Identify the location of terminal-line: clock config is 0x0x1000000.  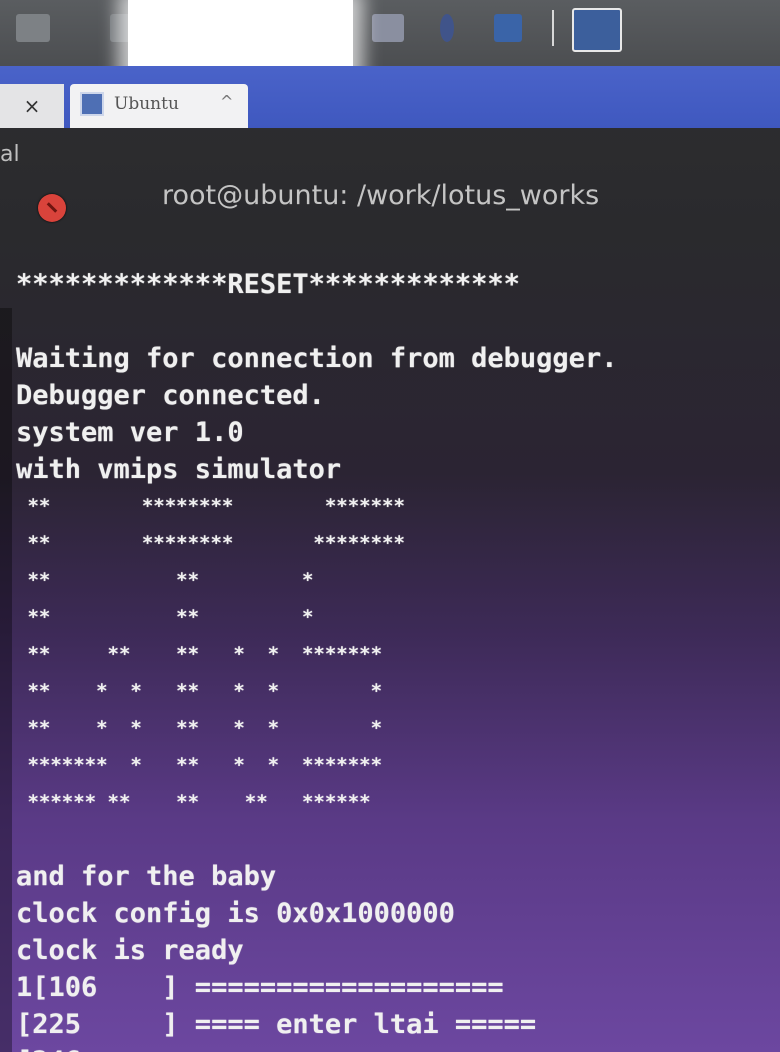
(235, 913).